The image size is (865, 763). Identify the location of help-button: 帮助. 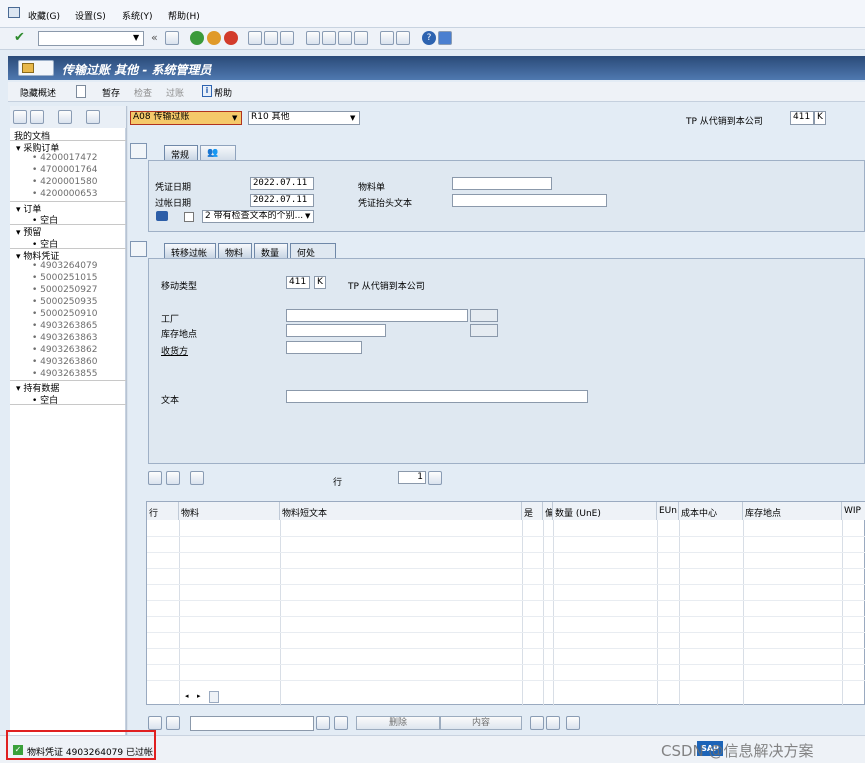
(223, 92).